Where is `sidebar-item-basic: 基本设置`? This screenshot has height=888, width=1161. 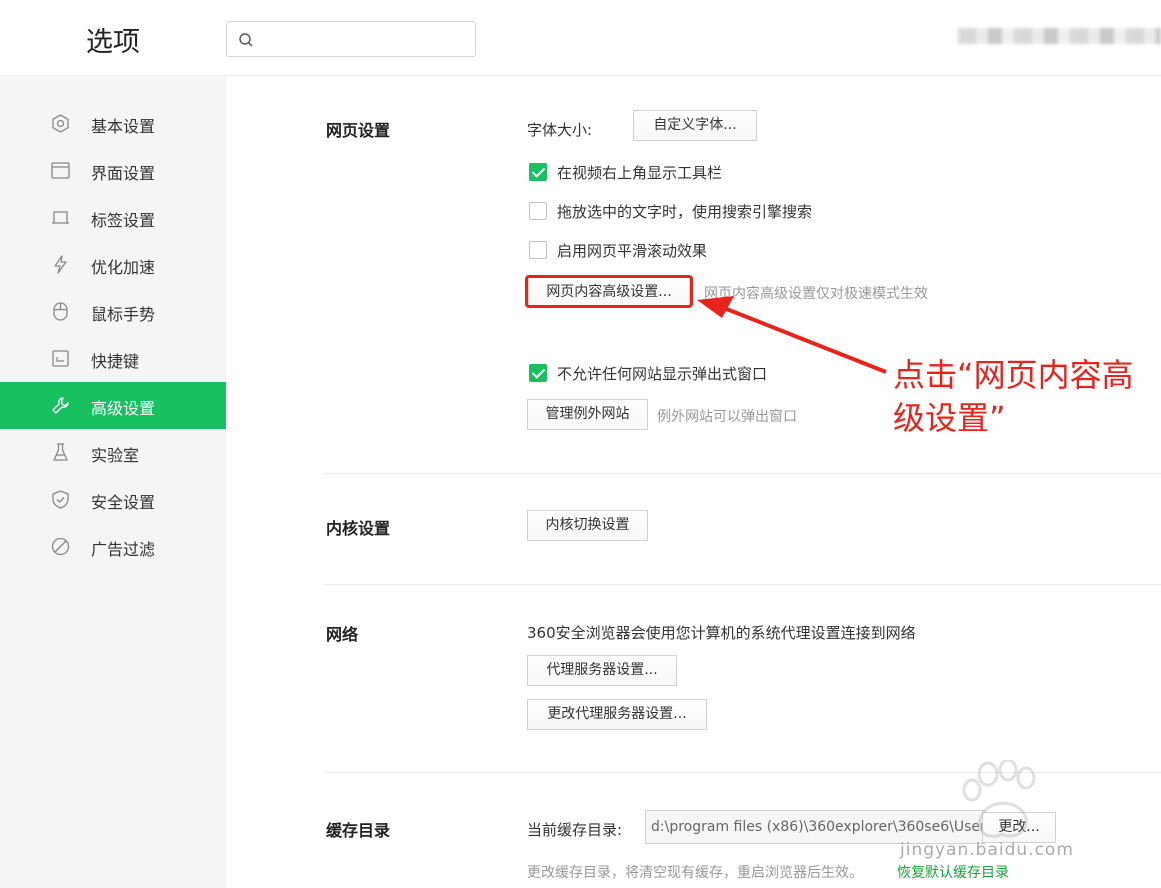 sidebar-item-basic: 基本设置 is located at coordinates (113, 123).